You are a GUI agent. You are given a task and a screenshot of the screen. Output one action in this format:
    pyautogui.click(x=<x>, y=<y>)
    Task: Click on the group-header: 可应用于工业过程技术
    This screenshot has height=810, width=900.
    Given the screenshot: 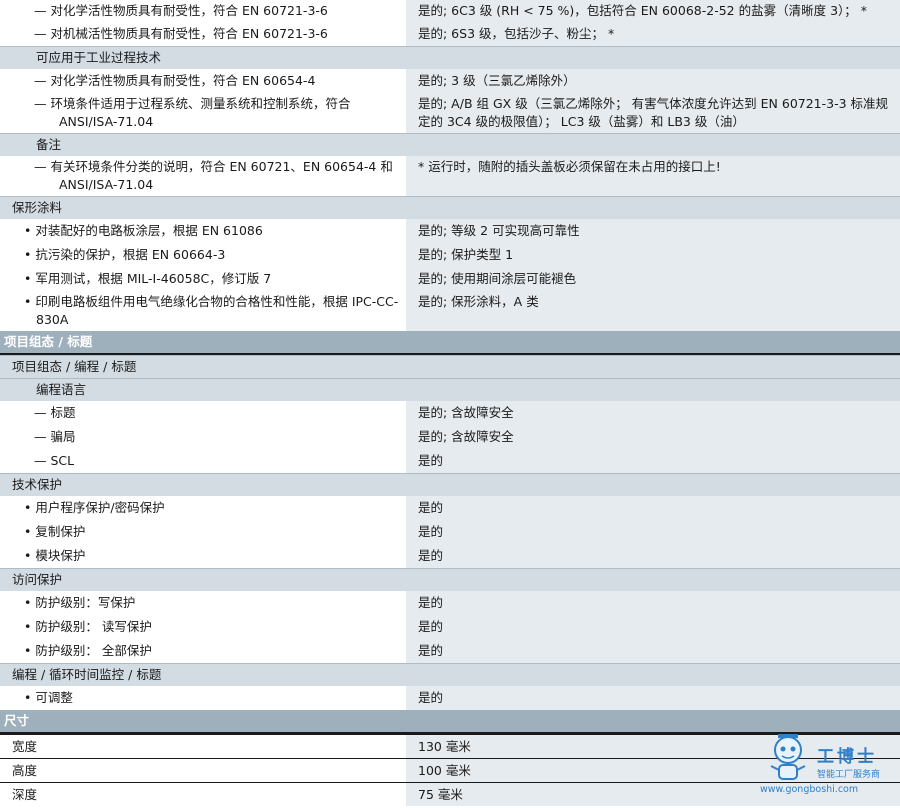 What is the action you would take?
    pyautogui.click(x=450, y=57)
    